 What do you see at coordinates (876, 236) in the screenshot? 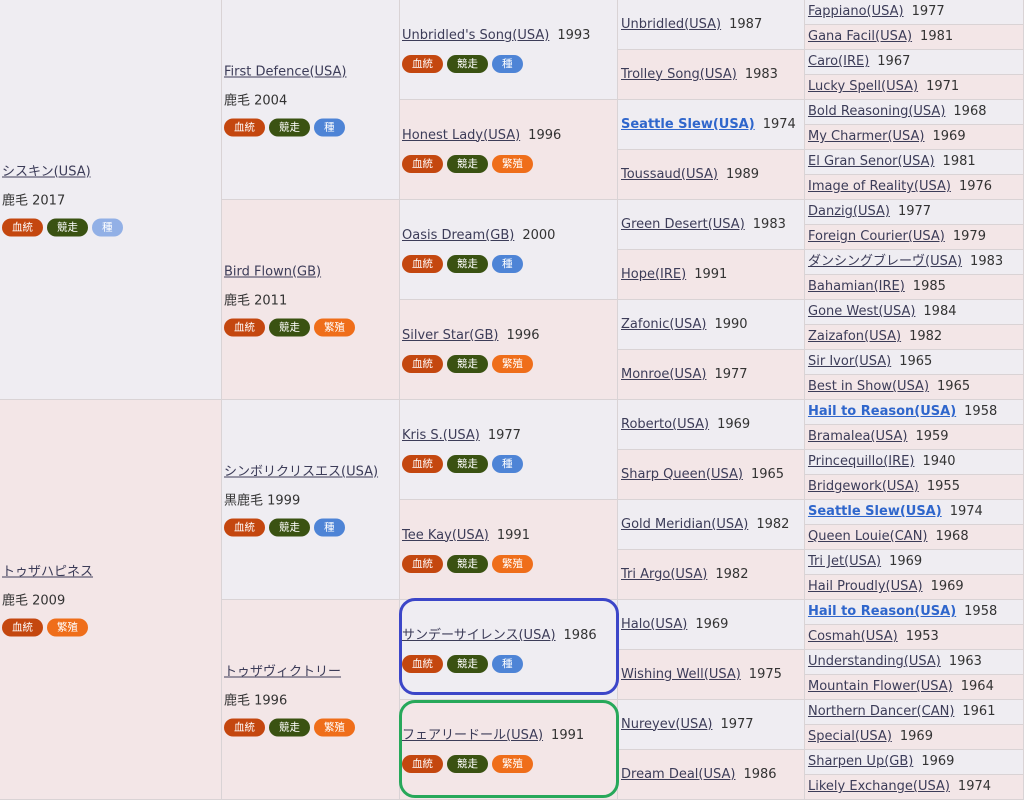
I see `horse-name-link: Foreign Courier(USA)` at bounding box center [876, 236].